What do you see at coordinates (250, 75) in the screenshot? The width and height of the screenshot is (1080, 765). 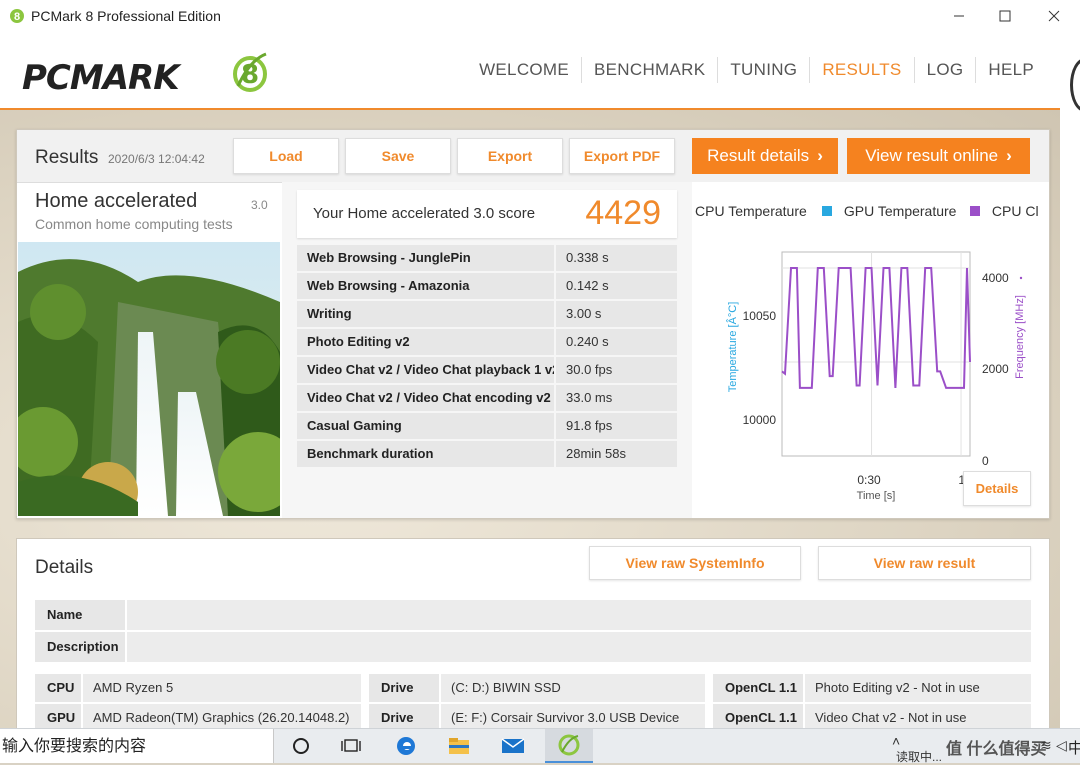 I see `logo-number: 8` at bounding box center [250, 75].